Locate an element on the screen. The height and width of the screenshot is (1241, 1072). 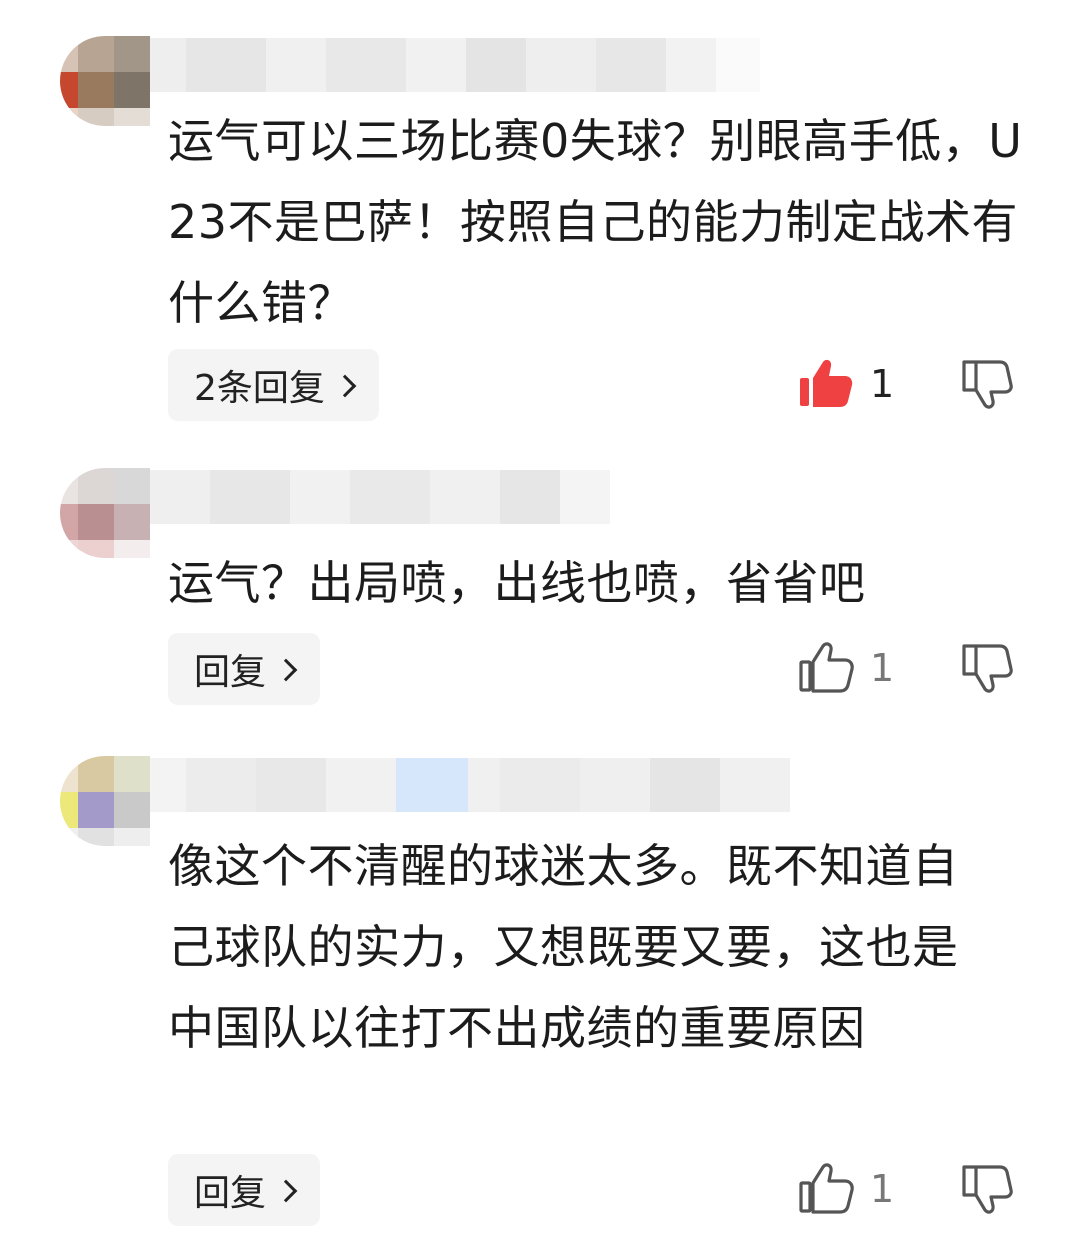
comment-text: 运气？出局喷，出线也喷，省省吧 is located at coordinates (517, 583).